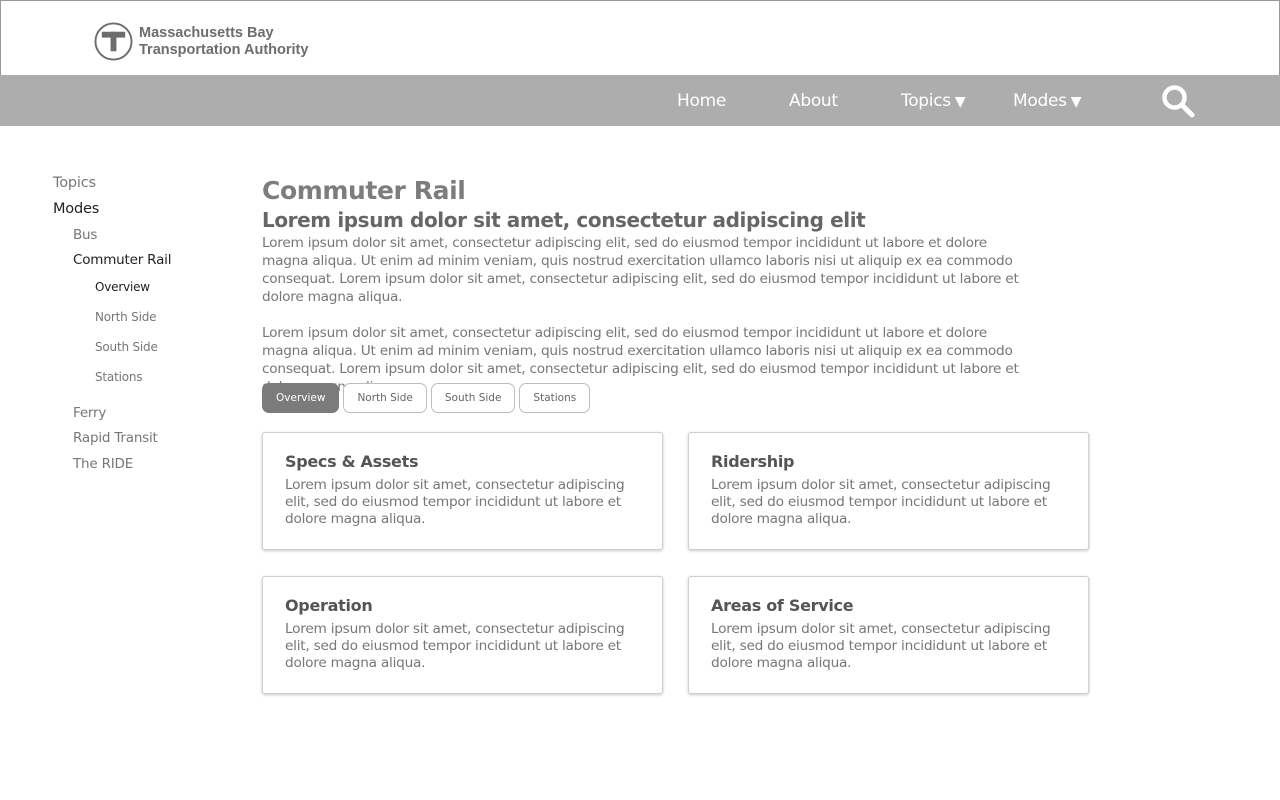 This screenshot has height=800, width=1280. I want to click on main-nav: Home About Topics ▼ Modes ▼, so click(640, 100).